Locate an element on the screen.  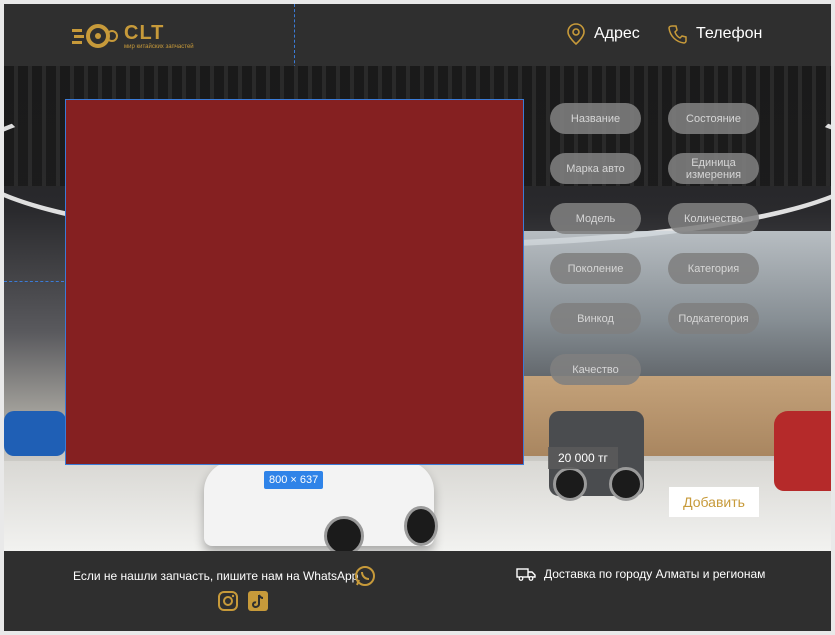
logo: CLT мир китайских запчастей is located at coordinates (137, 36).